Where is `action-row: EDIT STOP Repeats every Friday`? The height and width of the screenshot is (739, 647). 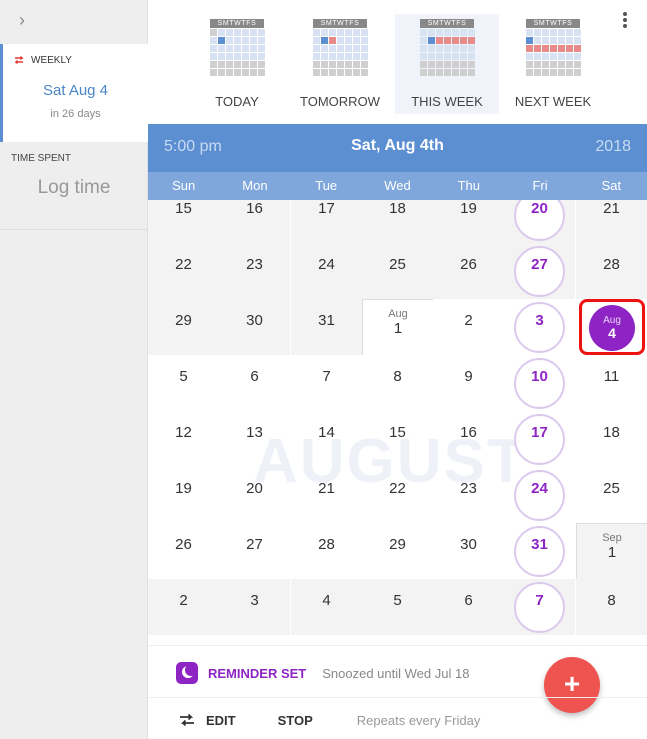
action-row: EDIT STOP Repeats every Friday is located at coordinates (329, 720).